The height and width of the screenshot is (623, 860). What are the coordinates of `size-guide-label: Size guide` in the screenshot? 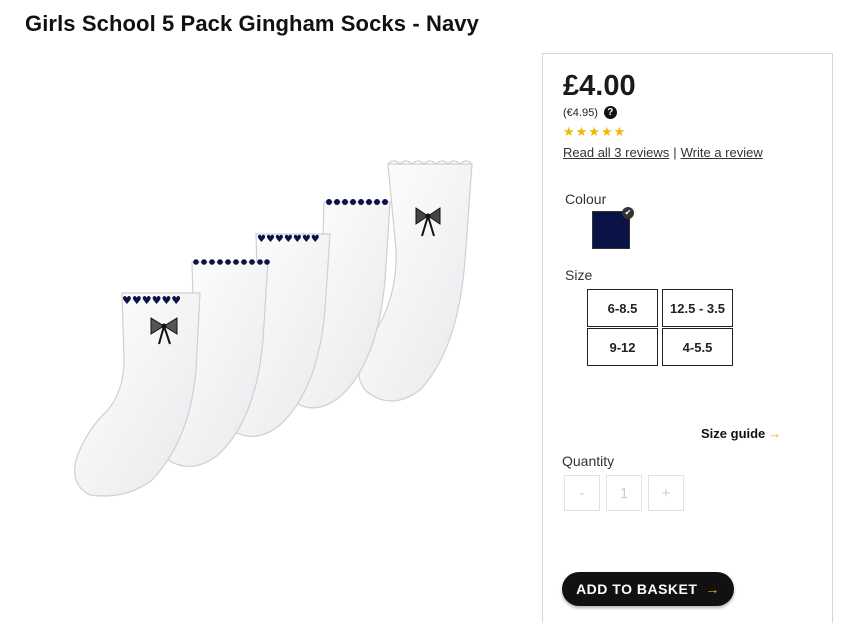 It's located at (733, 433).